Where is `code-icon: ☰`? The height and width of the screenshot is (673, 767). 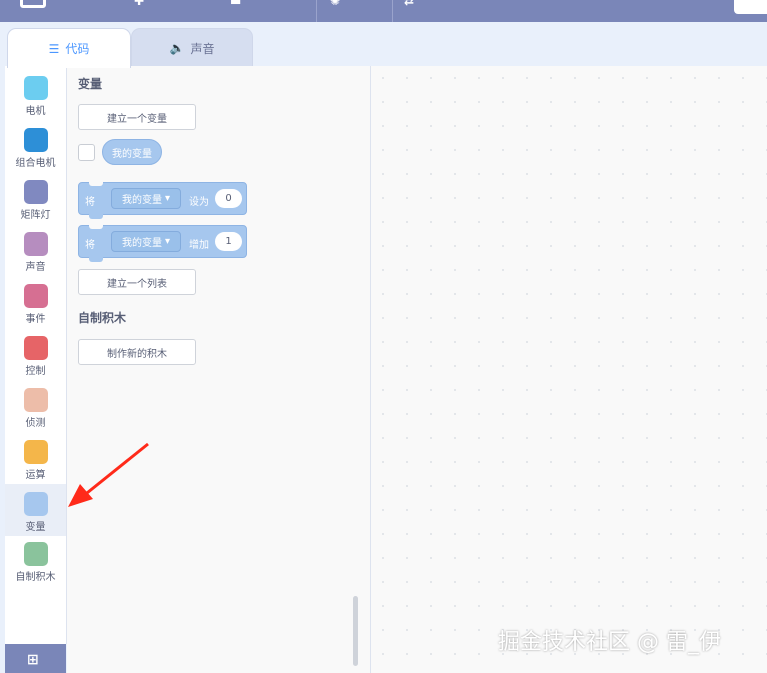 code-icon: ☰ is located at coordinates (54, 48).